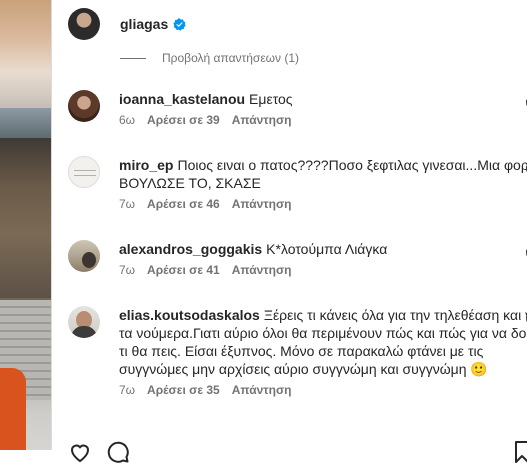  Describe the element at coordinates (231, 58) in the screenshot. I see `view-replies-label: Προβολή απαντήσεων (1)` at that location.